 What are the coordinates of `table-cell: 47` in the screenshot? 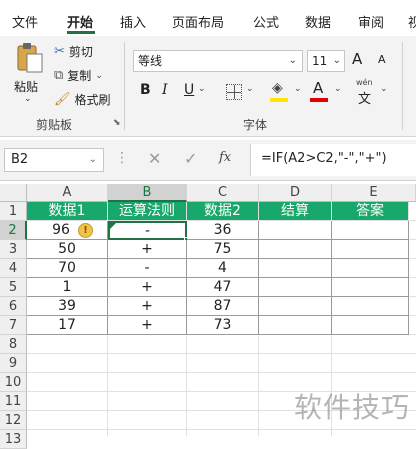 It's located at (223, 287).